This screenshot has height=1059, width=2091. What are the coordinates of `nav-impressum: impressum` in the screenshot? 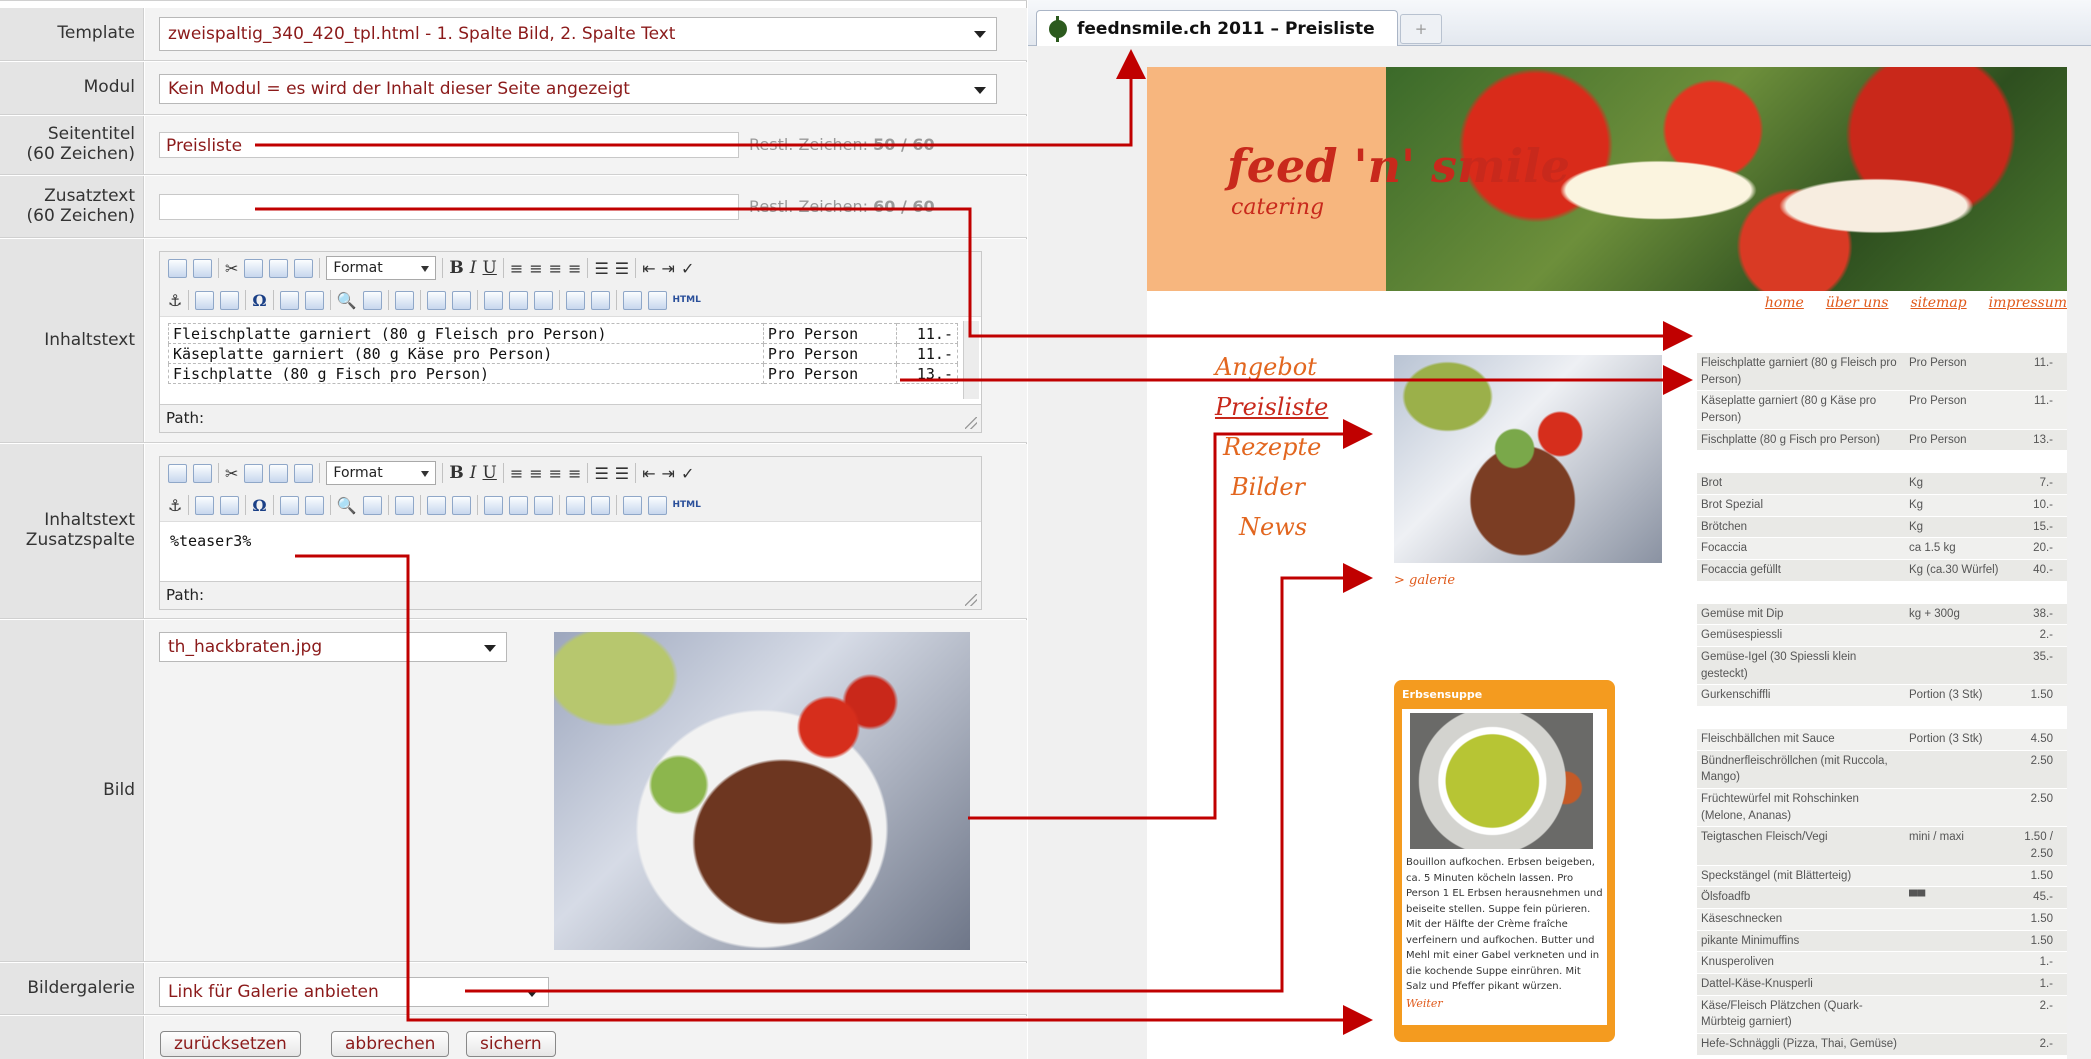 It's located at (2028, 303).